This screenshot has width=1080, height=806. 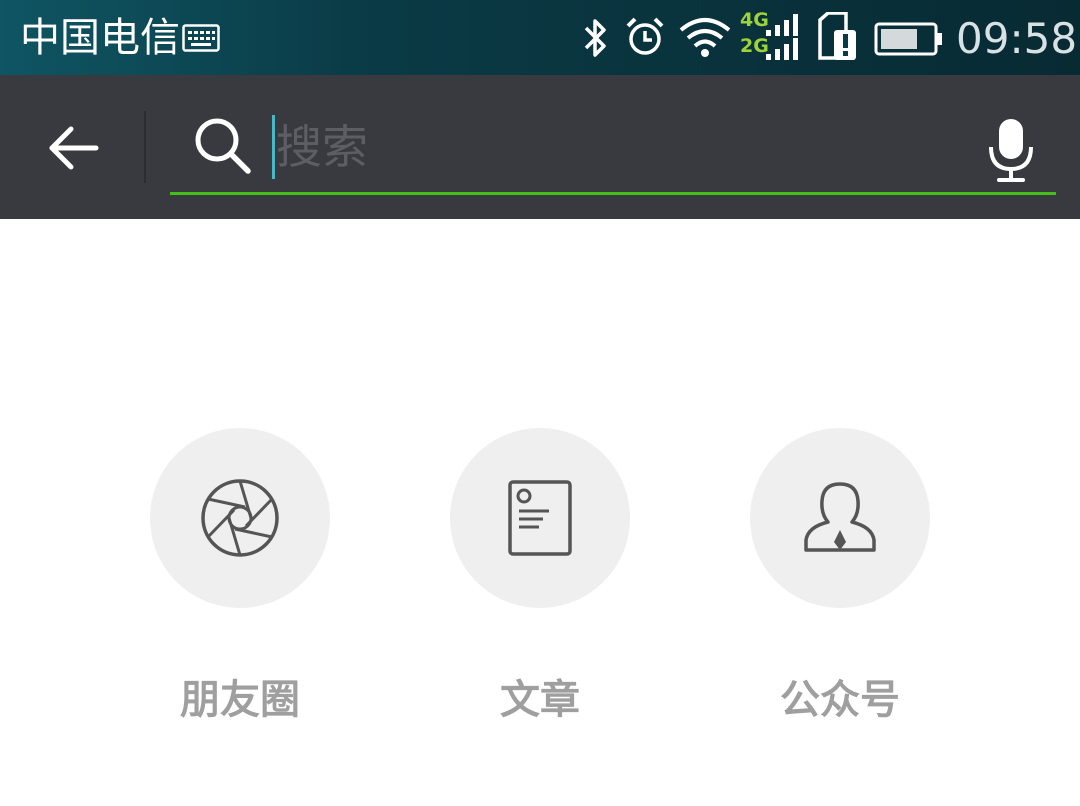 I want to click on document-icon, so click(x=540, y=518).